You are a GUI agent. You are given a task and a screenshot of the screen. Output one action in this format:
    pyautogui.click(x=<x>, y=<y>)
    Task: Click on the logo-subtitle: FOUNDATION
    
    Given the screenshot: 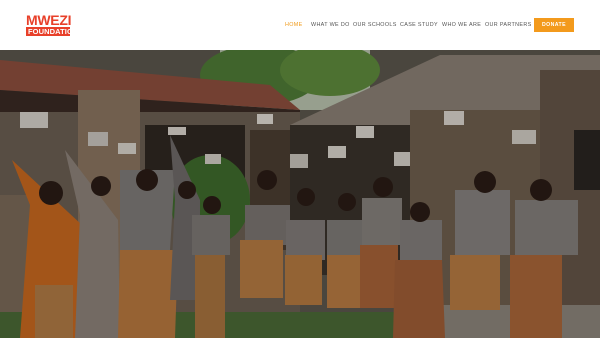 What is the action you would take?
    pyautogui.click(x=52, y=31)
    